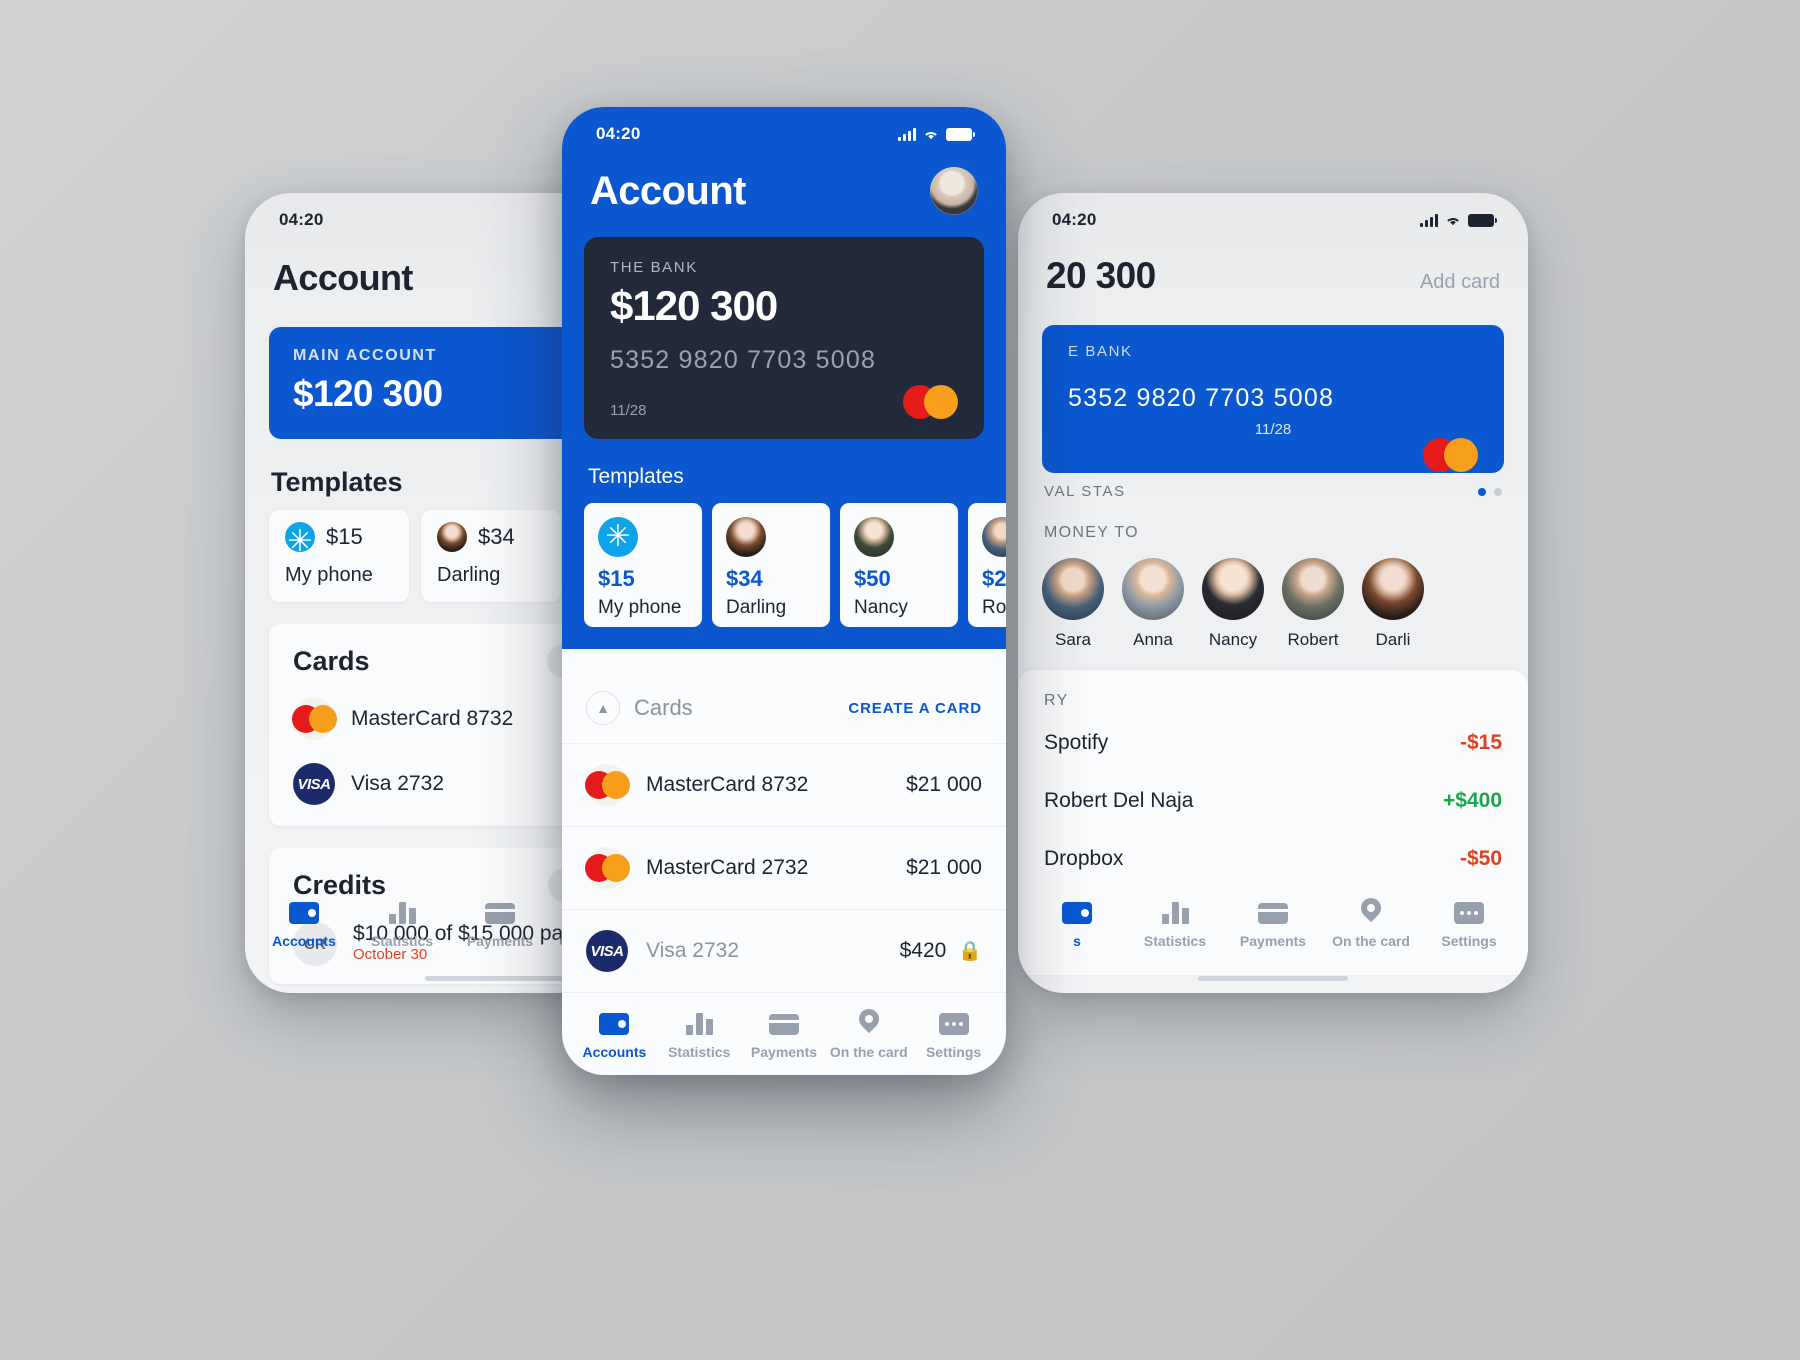 This screenshot has width=1800, height=1360. Describe the element at coordinates (784, 1052) in the screenshot. I see `tab-label: Payments` at that location.